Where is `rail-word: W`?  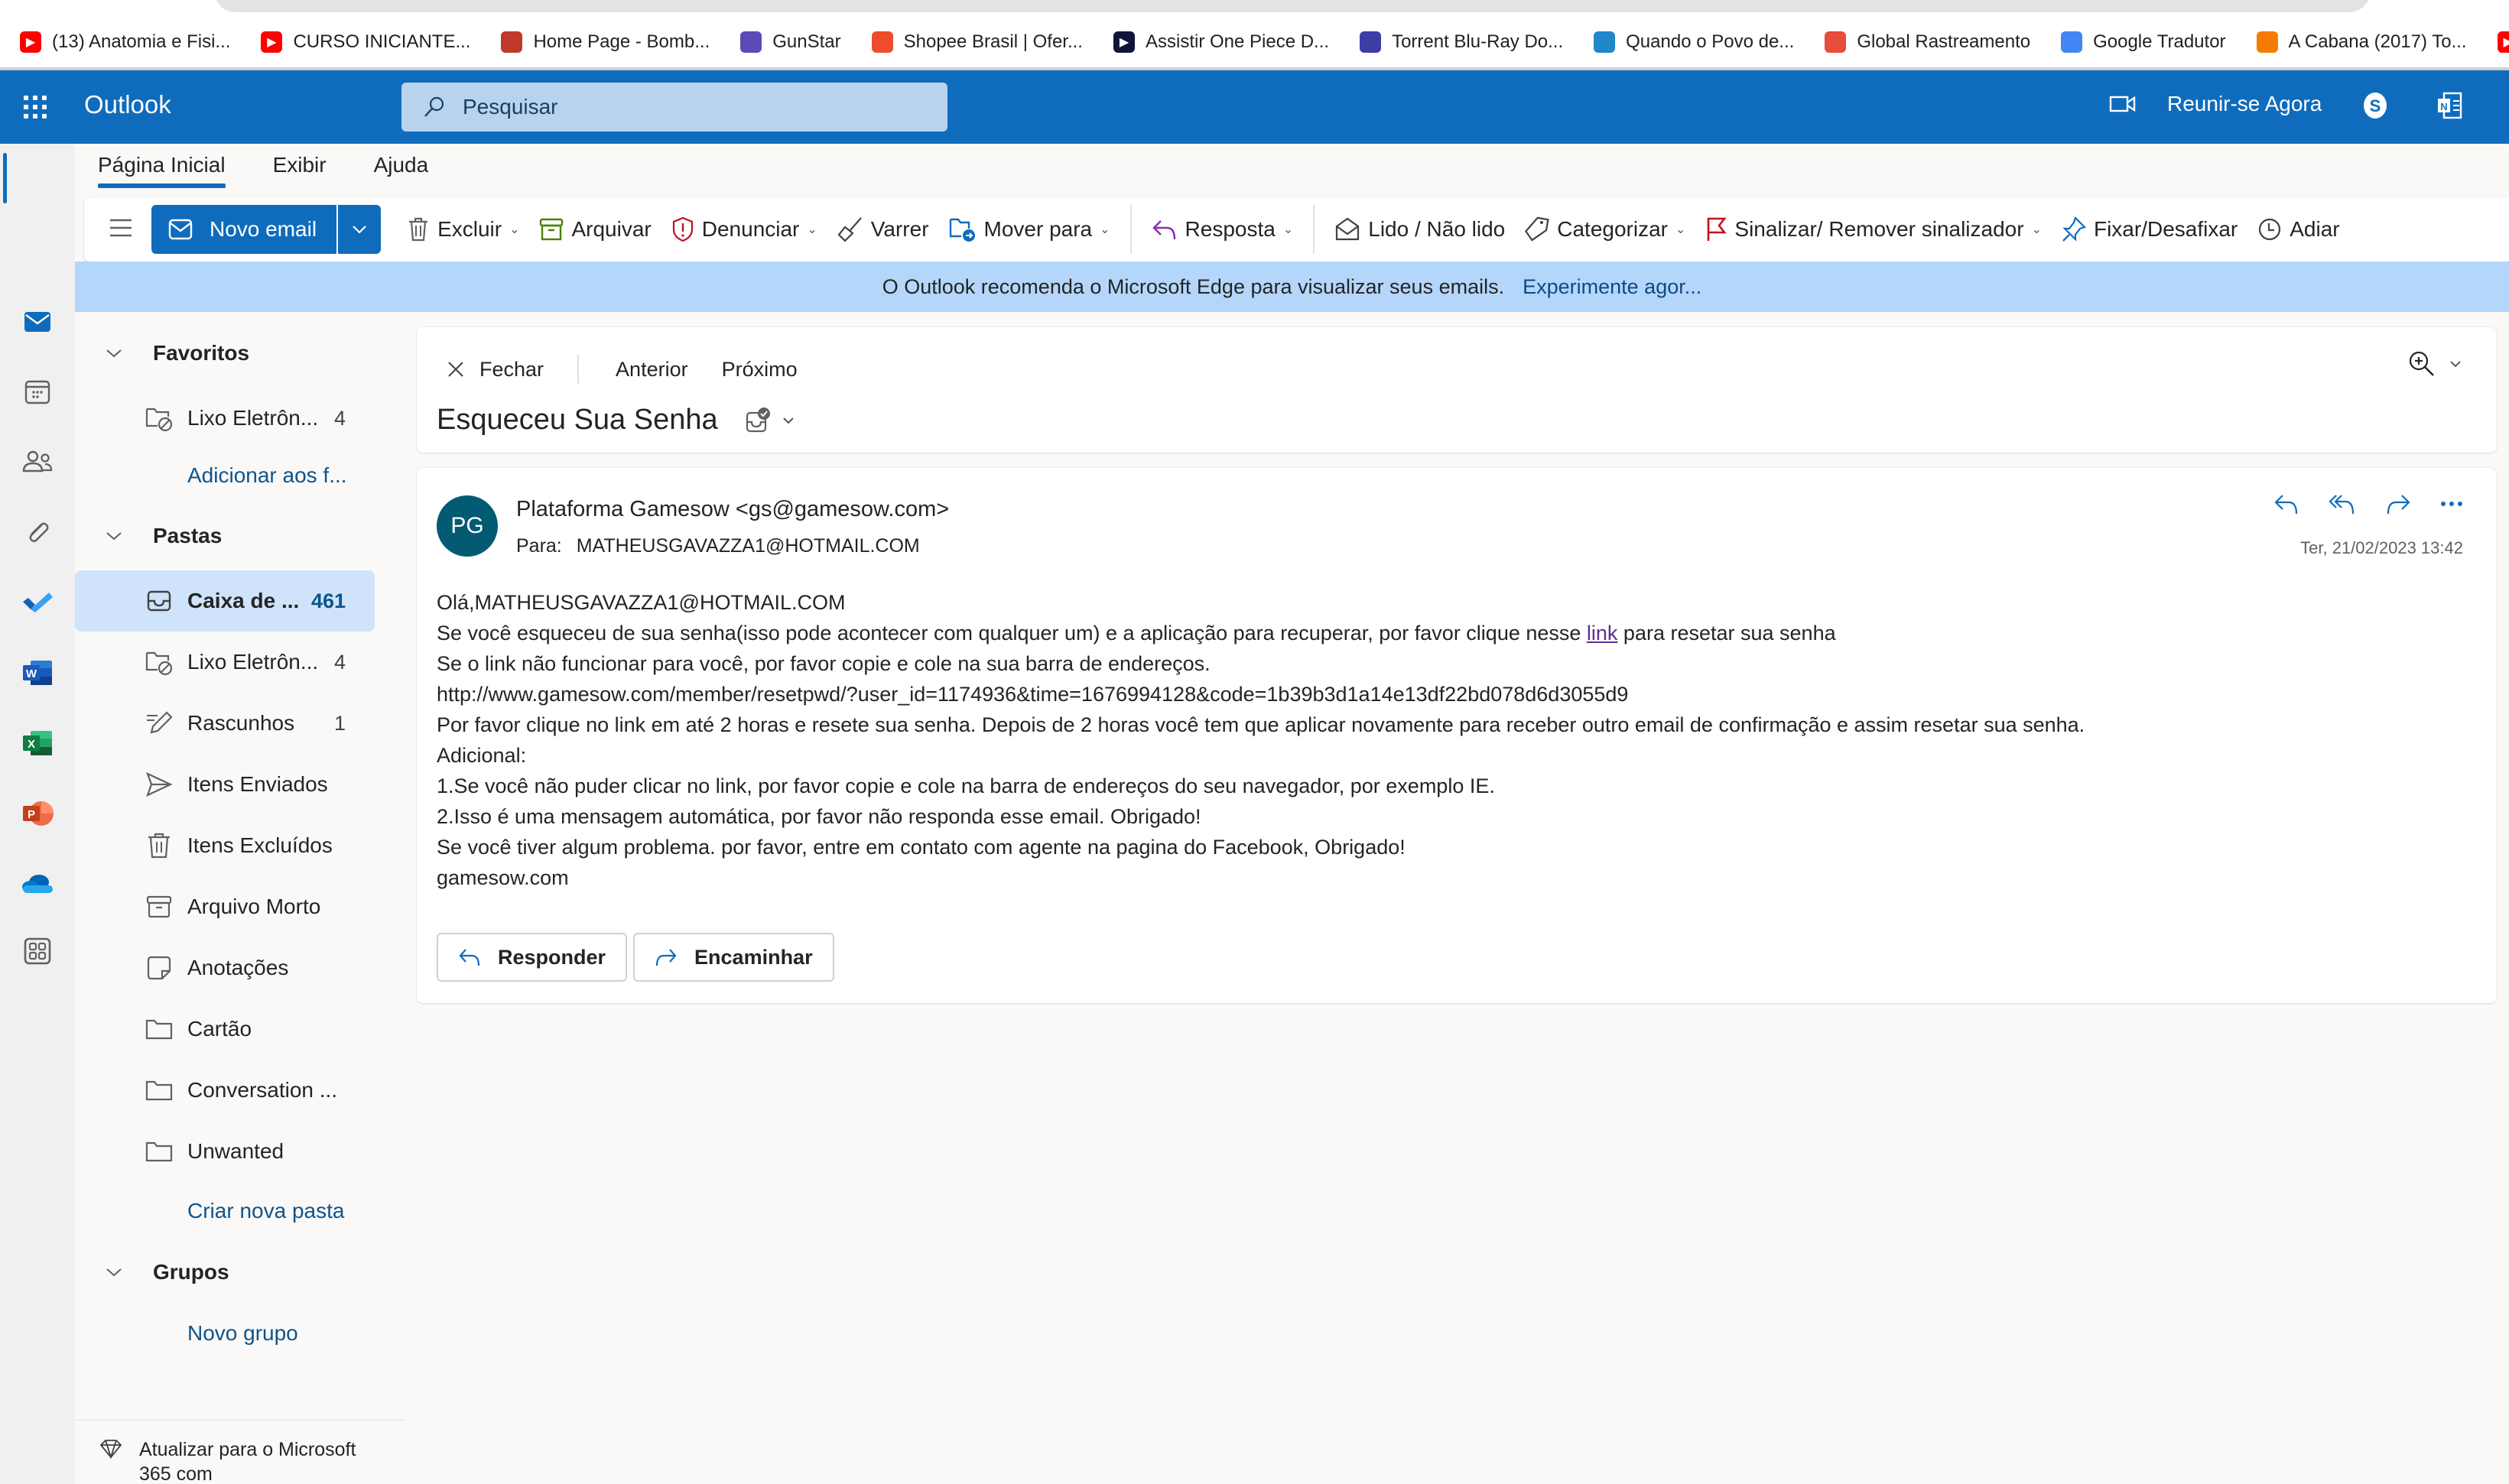
rail-word: W is located at coordinates (37, 672).